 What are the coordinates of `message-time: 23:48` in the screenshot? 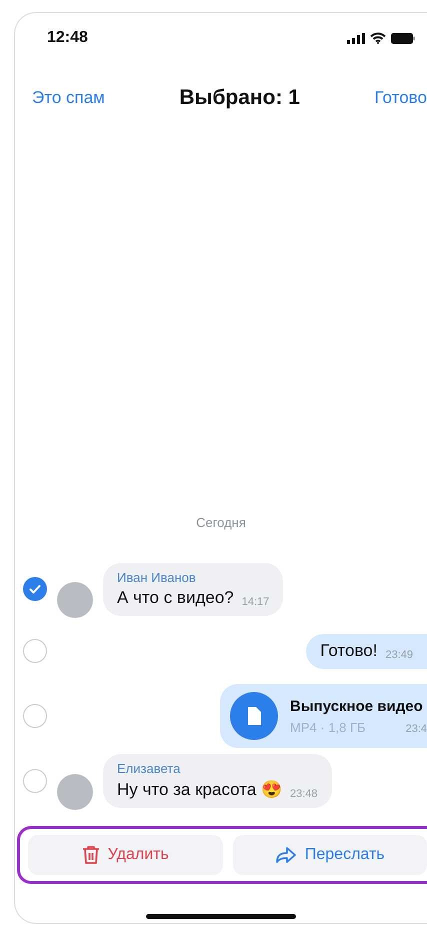 It's located at (304, 794).